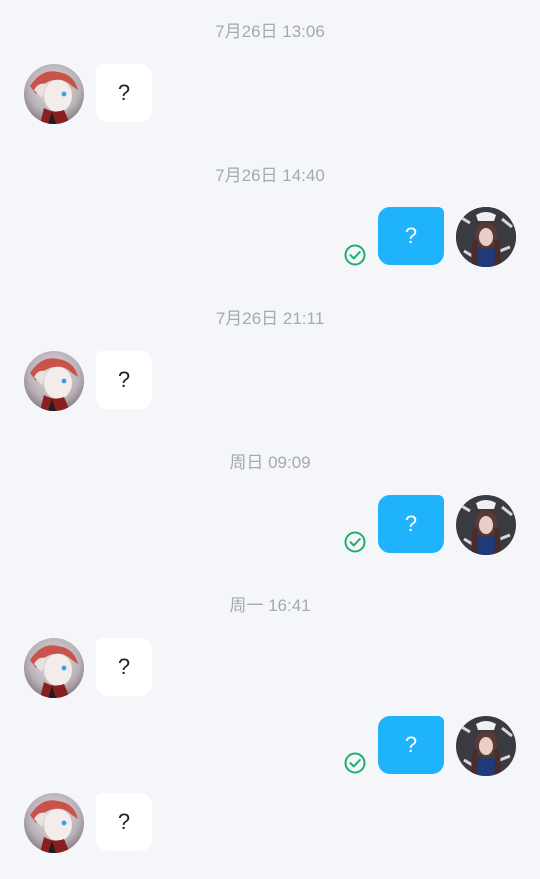 The image size is (540, 879). I want to click on message-timestamp: 周日 09:09, so click(270, 462).